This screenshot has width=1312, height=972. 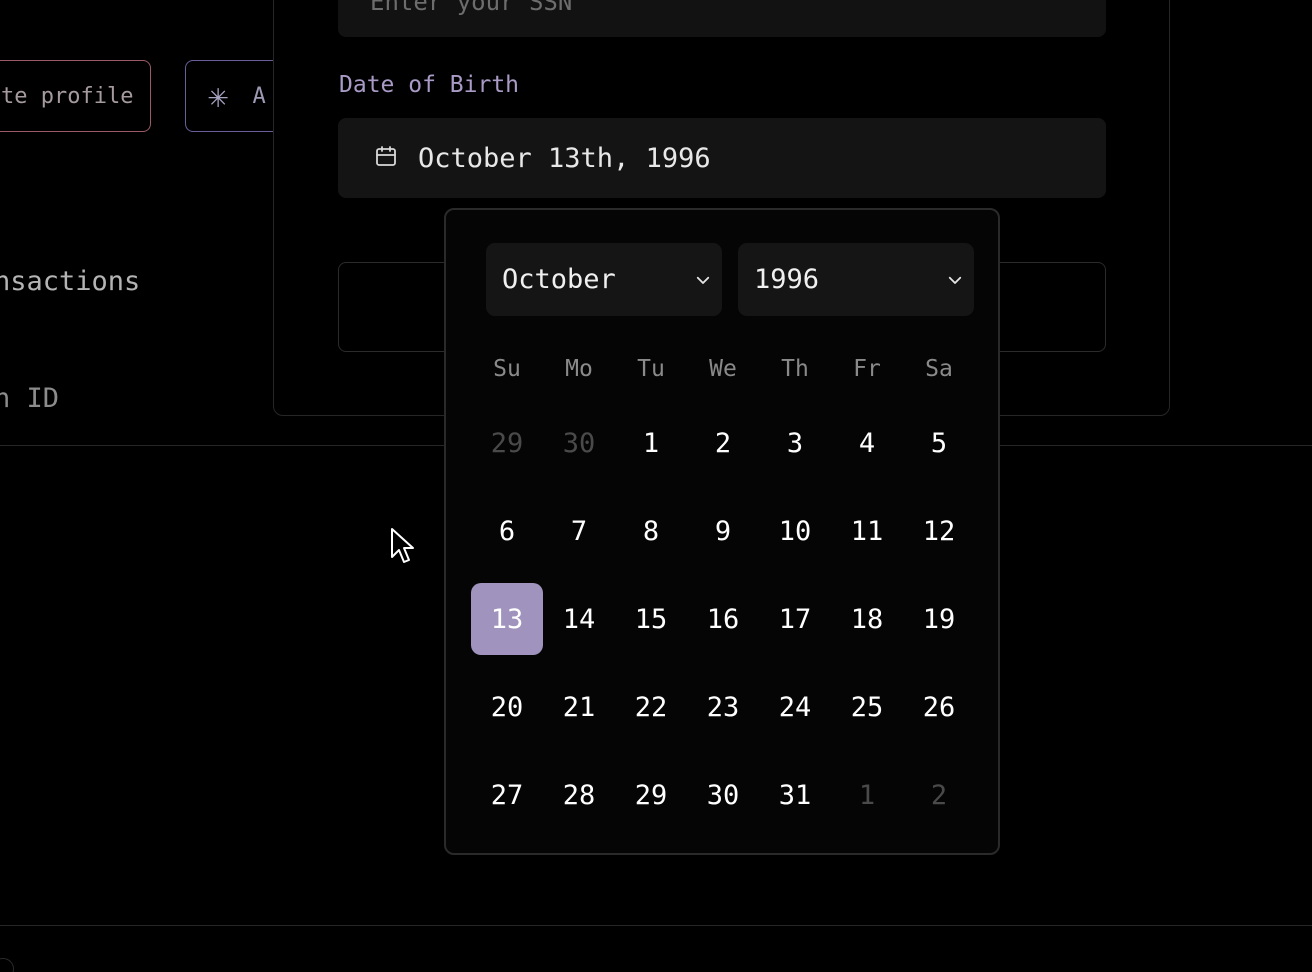 I want to click on calendar-day: 18, so click(x=867, y=619).